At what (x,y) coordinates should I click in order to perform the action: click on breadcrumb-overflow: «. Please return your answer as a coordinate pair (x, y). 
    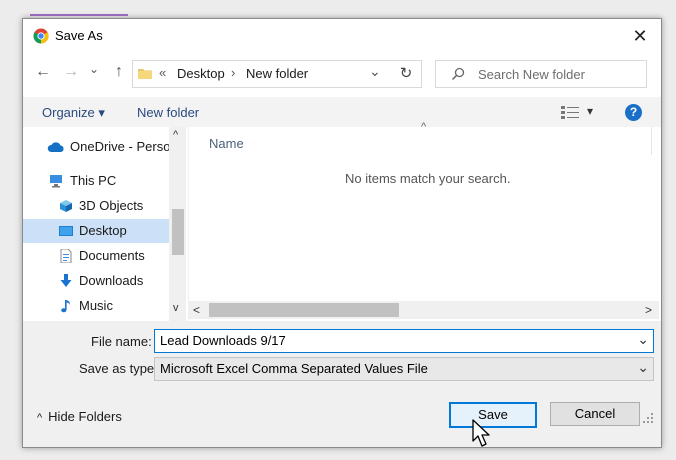
    Looking at the image, I should click on (162, 72).